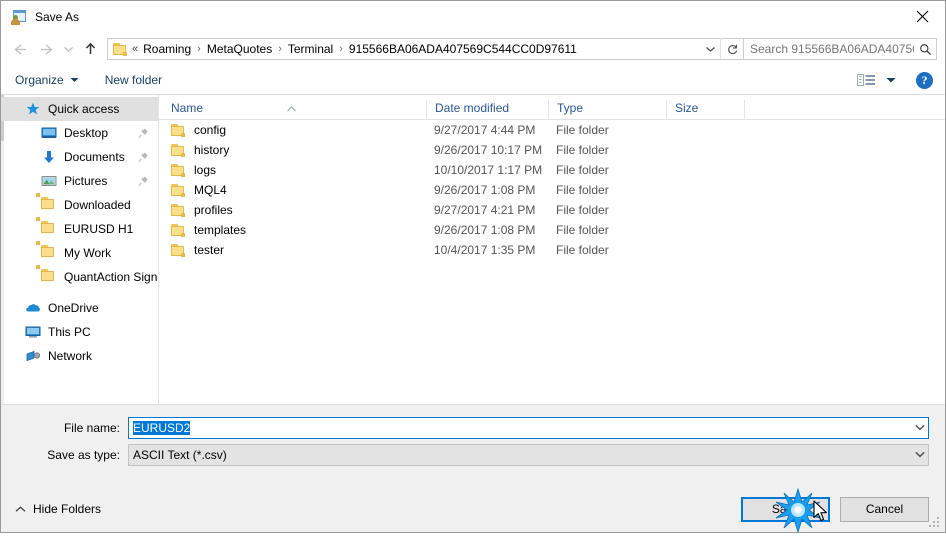  What do you see at coordinates (67, 509) in the screenshot?
I see `hide-folders-label: Hide Folders` at bounding box center [67, 509].